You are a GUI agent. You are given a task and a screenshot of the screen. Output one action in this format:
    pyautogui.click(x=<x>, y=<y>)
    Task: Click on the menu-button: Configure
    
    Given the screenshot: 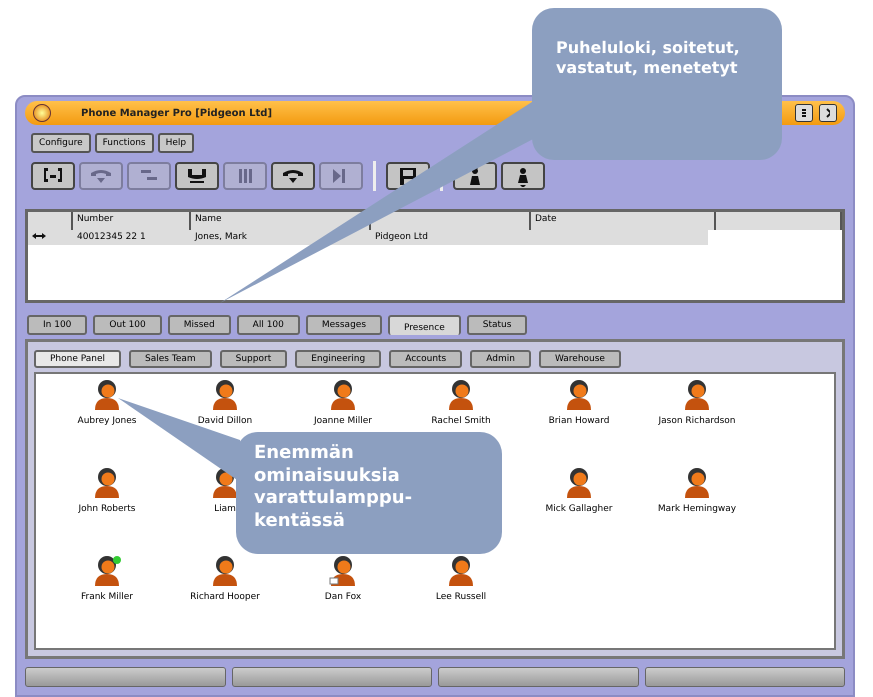 What is the action you would take?
    pyautogui.click(x=61, y=143)
    